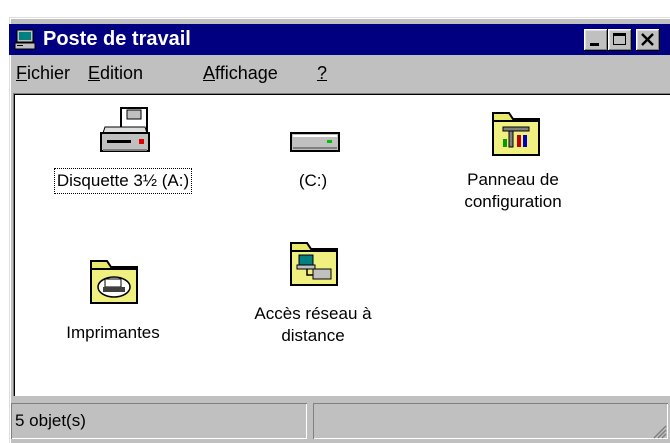 This screenshot has height=443, width=670. Describe the element at coordinates (122, 73) in the screenshot. I see `menu-label: dition` at that location.